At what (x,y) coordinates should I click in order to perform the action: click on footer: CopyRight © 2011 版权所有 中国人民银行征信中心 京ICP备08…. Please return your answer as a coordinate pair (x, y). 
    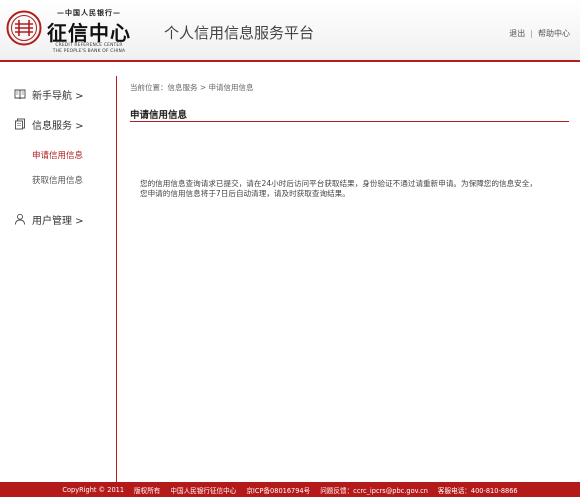
    Looking at the image, I should click on (290, 489).